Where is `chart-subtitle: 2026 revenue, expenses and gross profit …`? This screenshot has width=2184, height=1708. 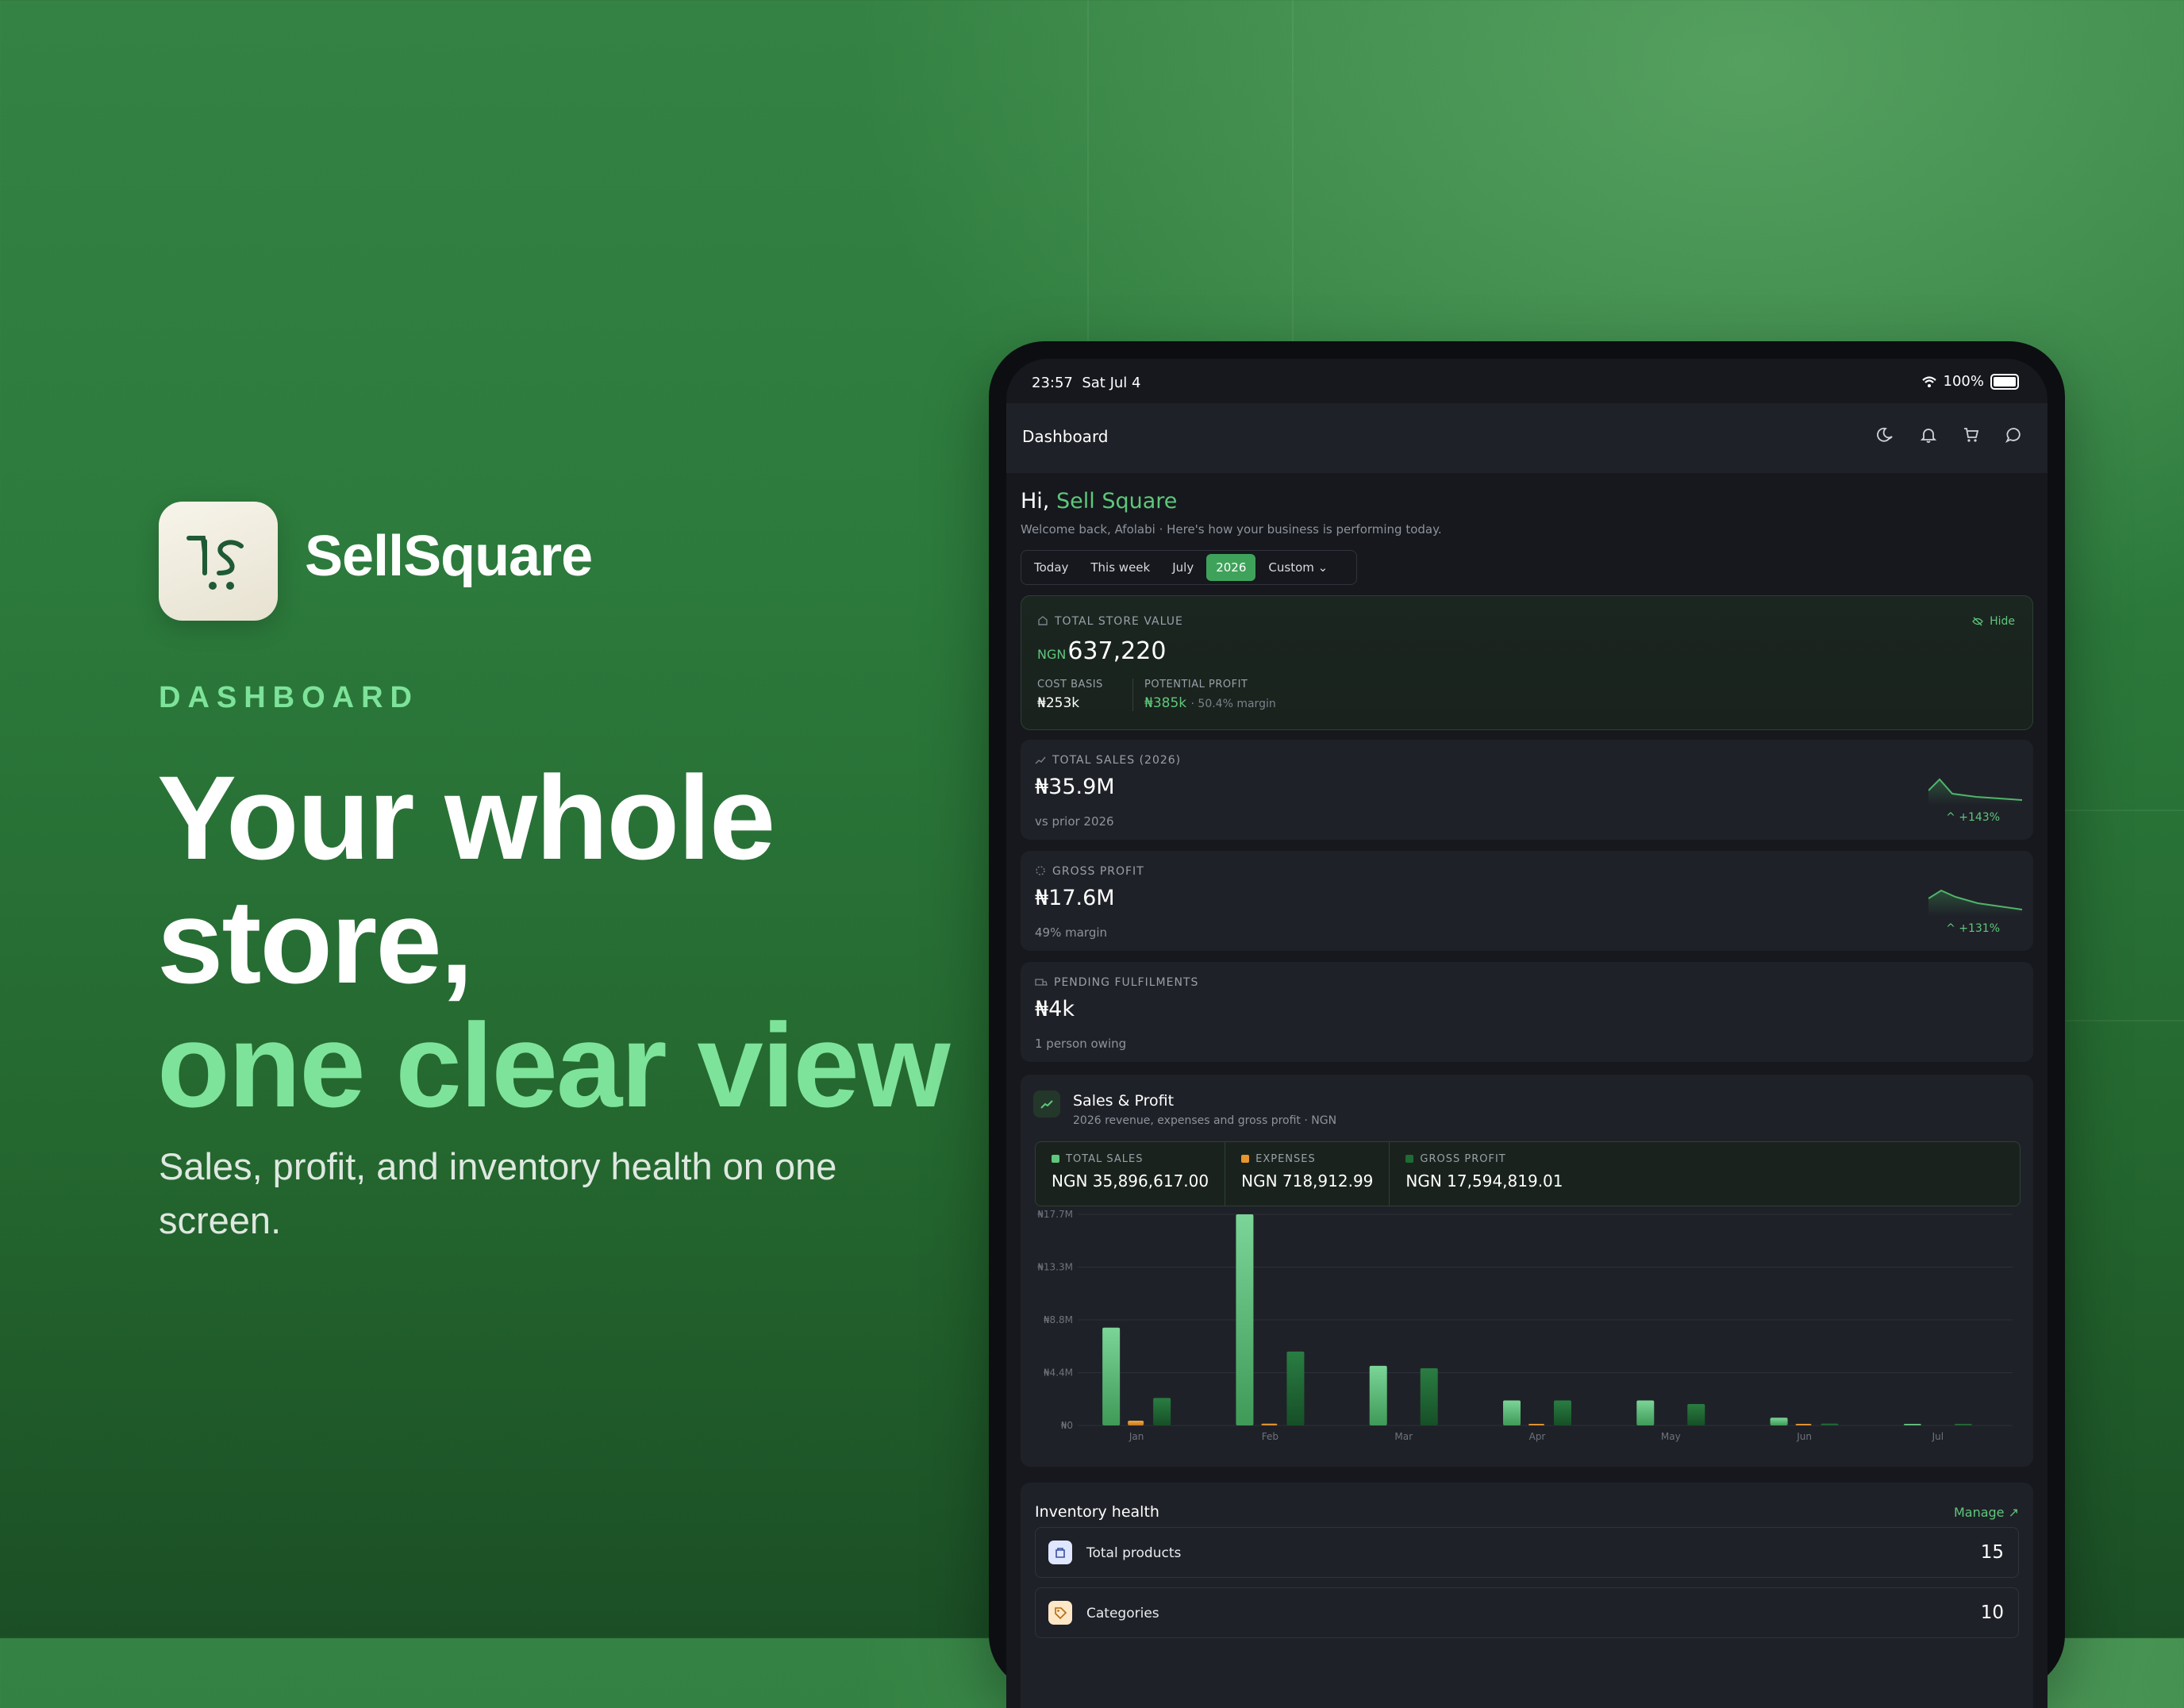 chart-subtitle: 2026 revenue, expenses and gross profit … is located at coordinates (1205, 1120).